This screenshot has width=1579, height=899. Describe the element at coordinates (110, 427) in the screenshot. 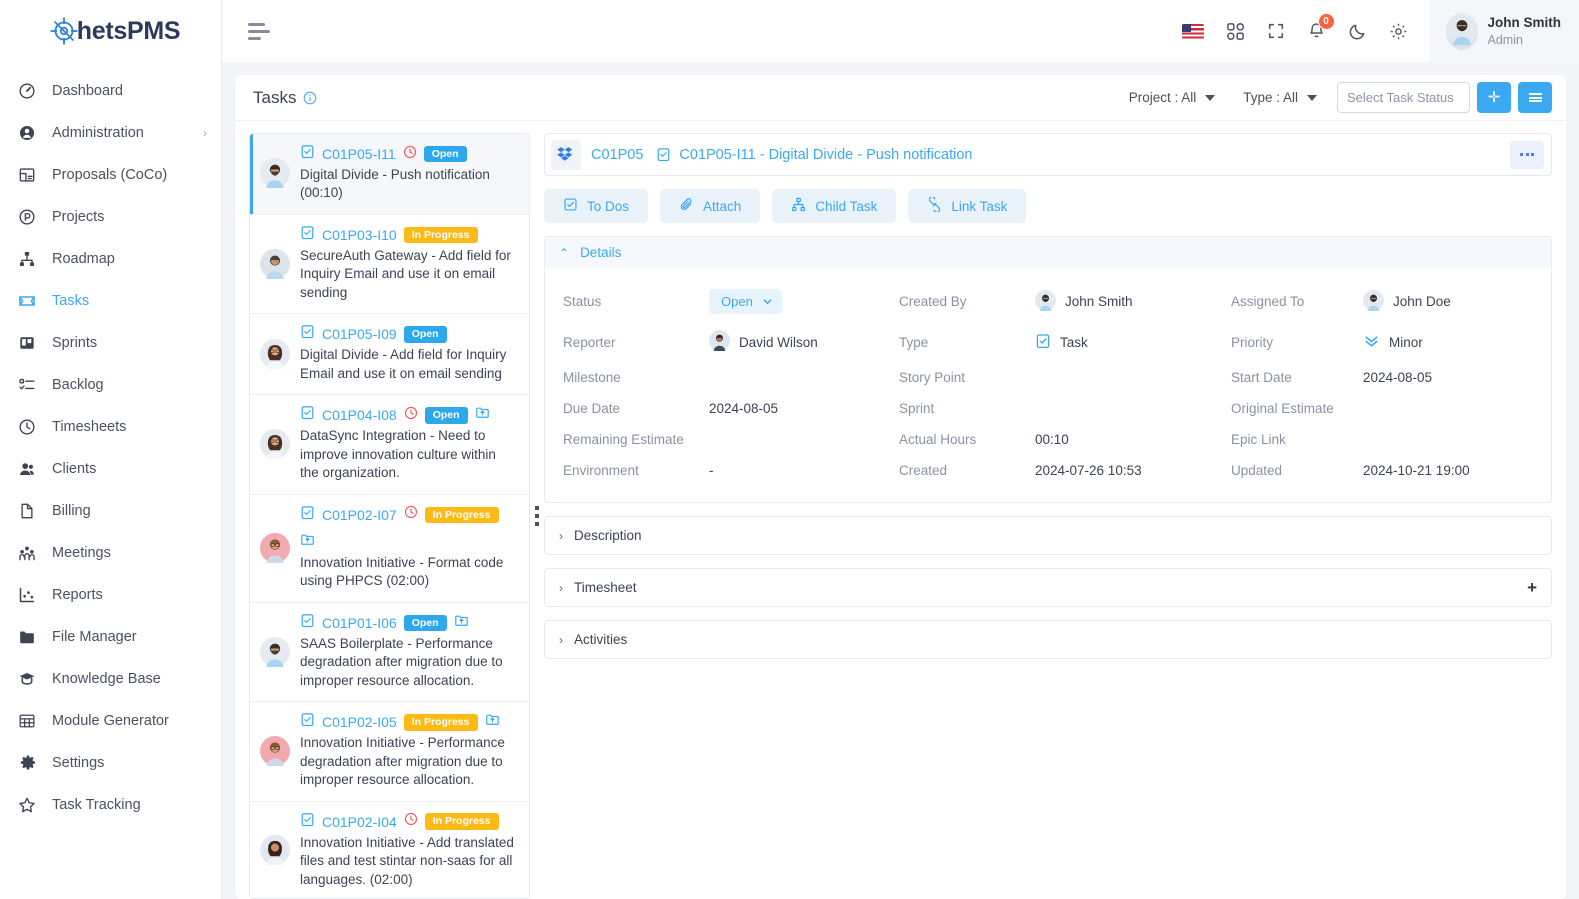

I see `sidebar-item-timesheets: Timesheets` at that location.